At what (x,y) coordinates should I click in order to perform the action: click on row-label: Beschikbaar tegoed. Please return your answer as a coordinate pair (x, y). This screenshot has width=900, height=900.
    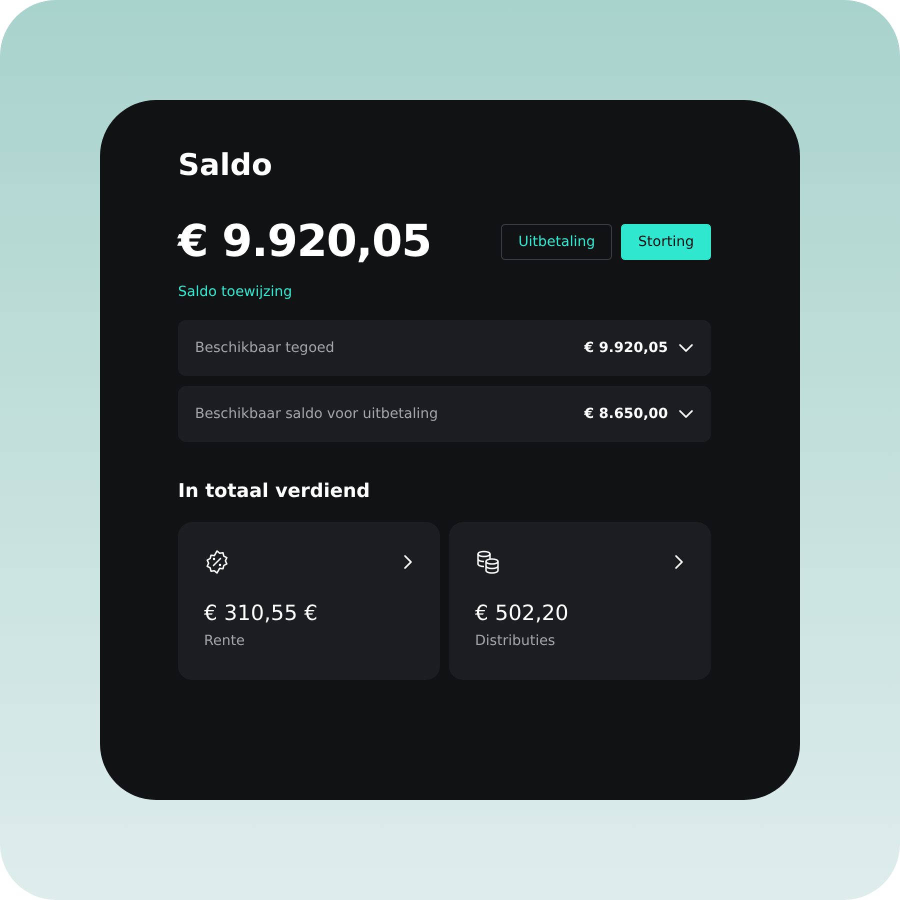
    Looking at the image, I should click on (265, 348).